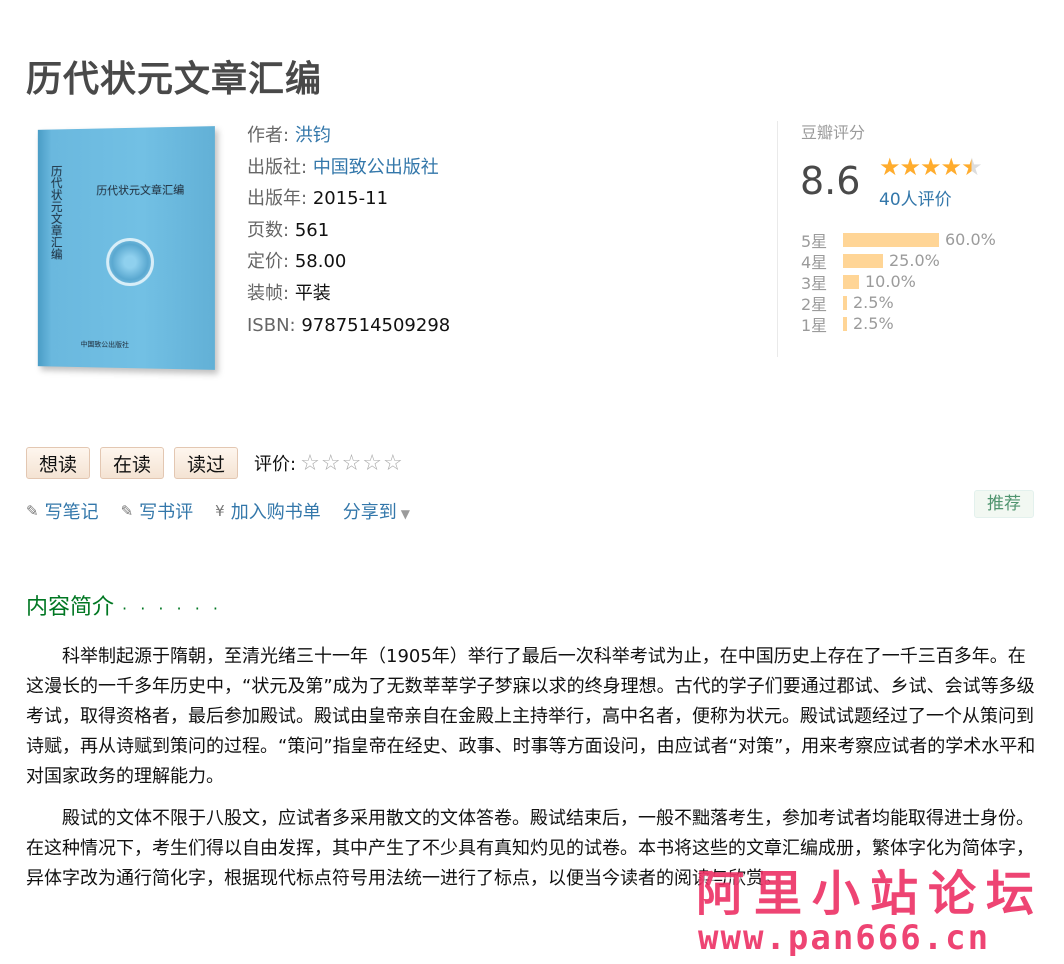 The width and height of the screenshot is (1064, 964). I want to click on pages-row: 页数: 561, so click(348, 231).